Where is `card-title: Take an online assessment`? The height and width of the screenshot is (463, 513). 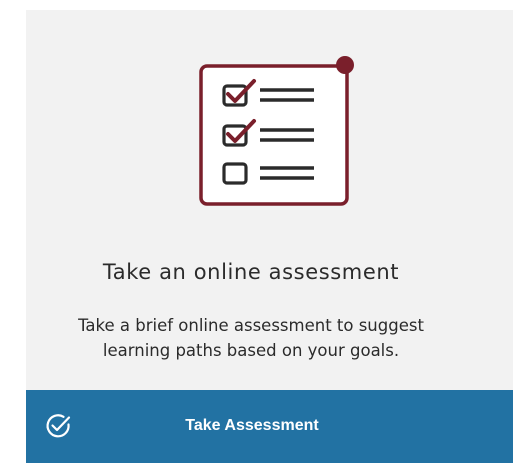 card-title: Take an online assessment is located at coordinates (251, 272).